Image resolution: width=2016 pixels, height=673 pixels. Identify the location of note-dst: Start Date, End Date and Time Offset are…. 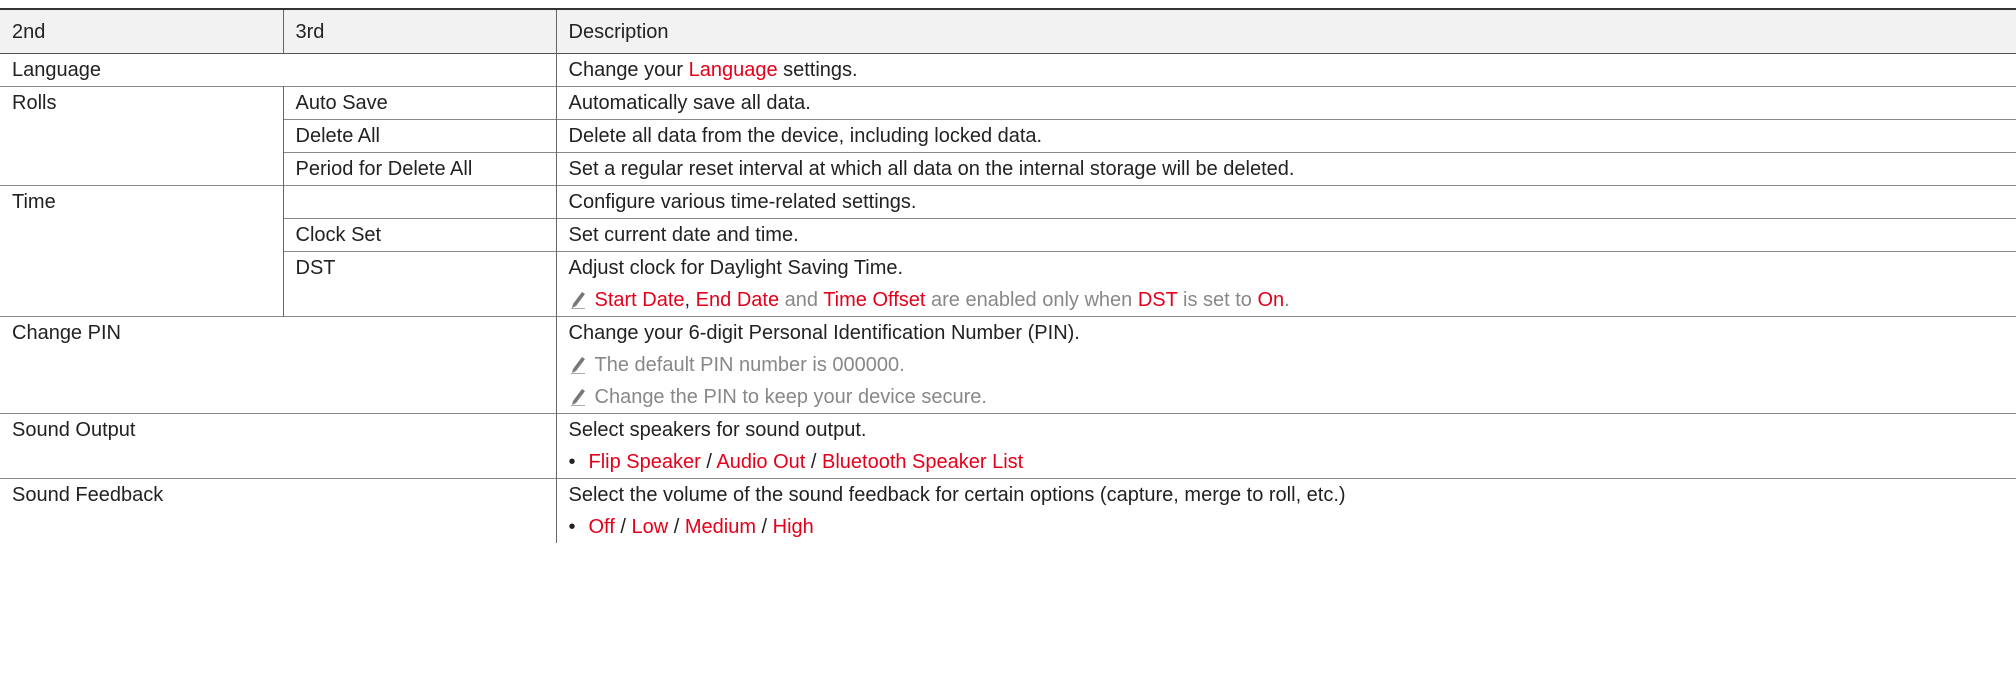
(1287, 300).